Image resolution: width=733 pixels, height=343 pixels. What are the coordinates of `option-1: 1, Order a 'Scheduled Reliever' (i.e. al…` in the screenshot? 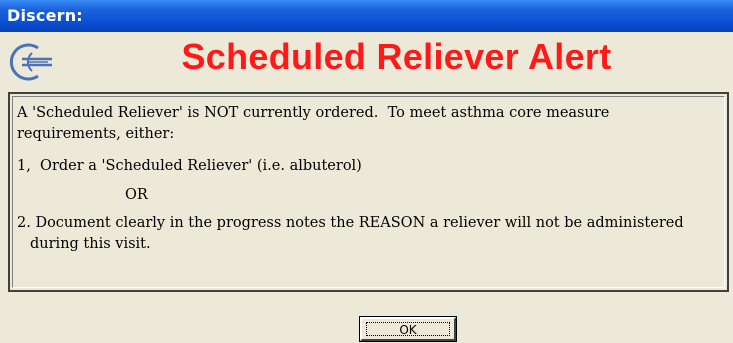 It's located at (368, 166).